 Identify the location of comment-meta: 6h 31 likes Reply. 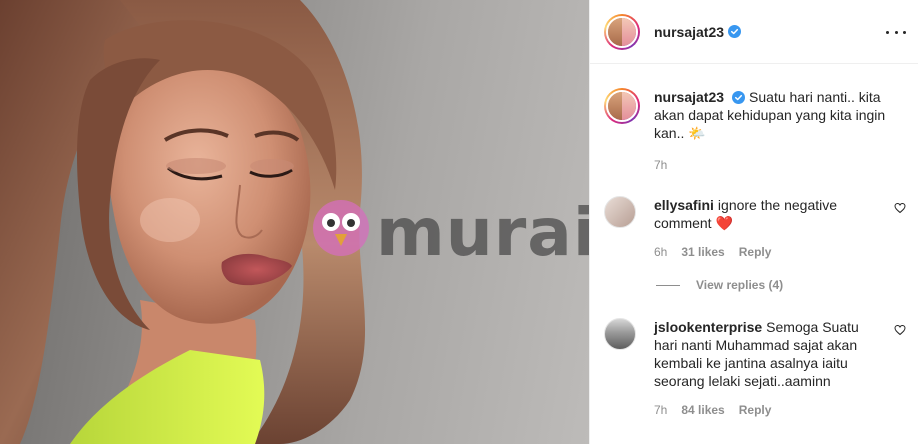
(768, 252).